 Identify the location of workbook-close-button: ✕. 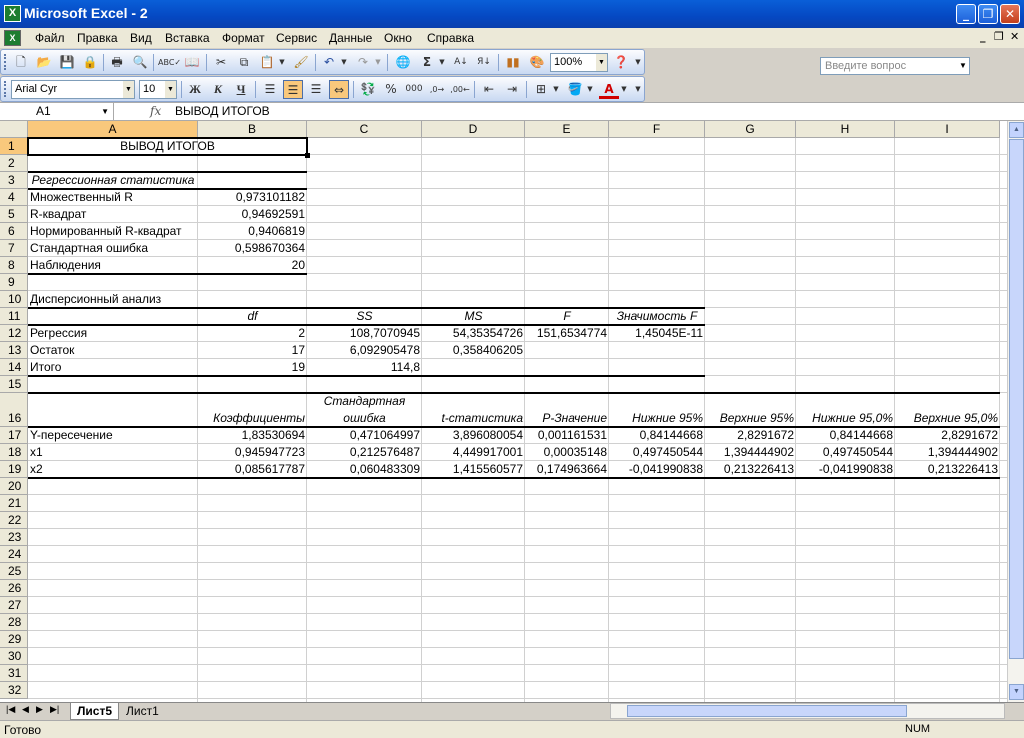
(1014, 36).